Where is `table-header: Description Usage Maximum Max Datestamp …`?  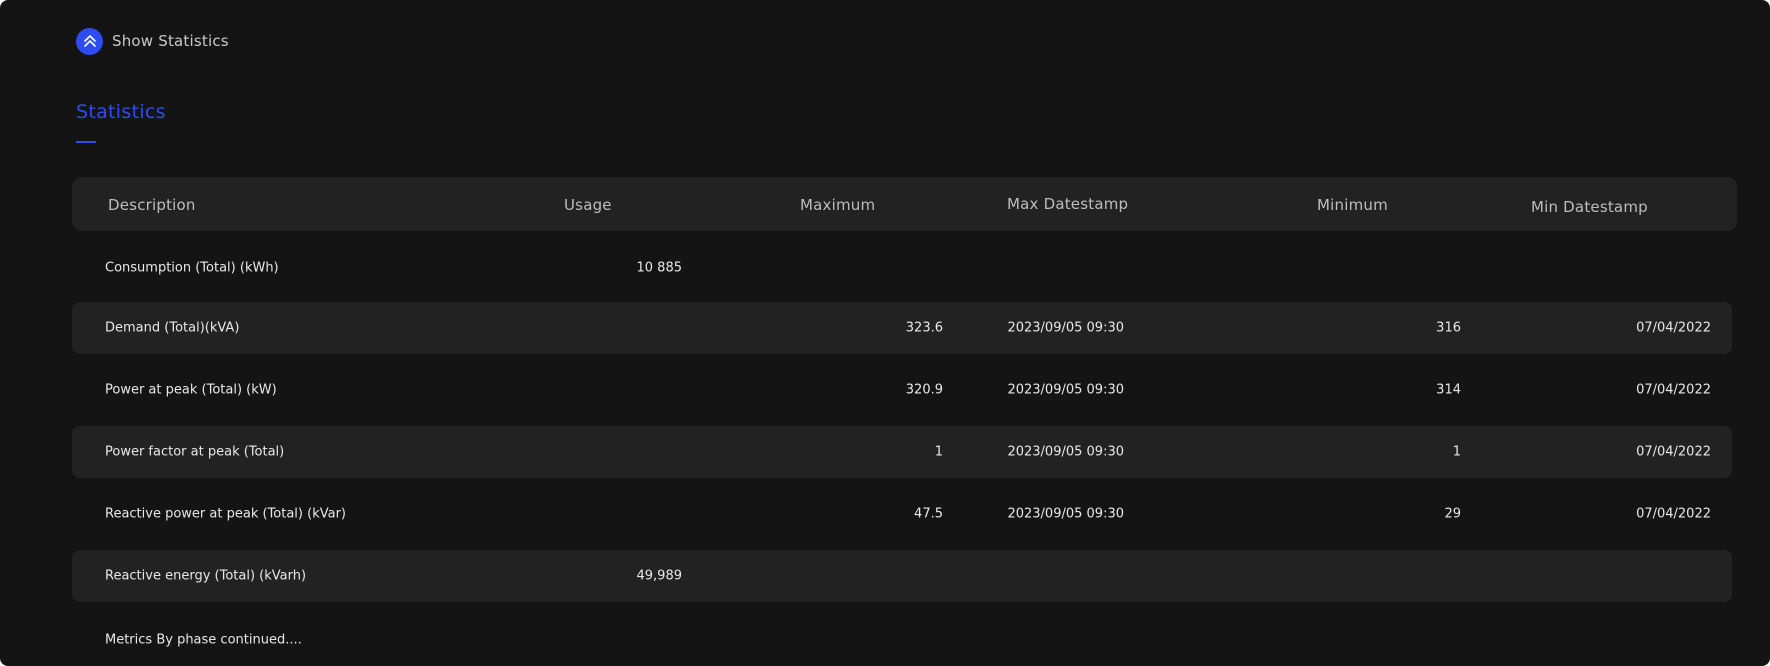
table-header: Description Usage Maximum Max Datestamp … is located at coordinates (904, 204).